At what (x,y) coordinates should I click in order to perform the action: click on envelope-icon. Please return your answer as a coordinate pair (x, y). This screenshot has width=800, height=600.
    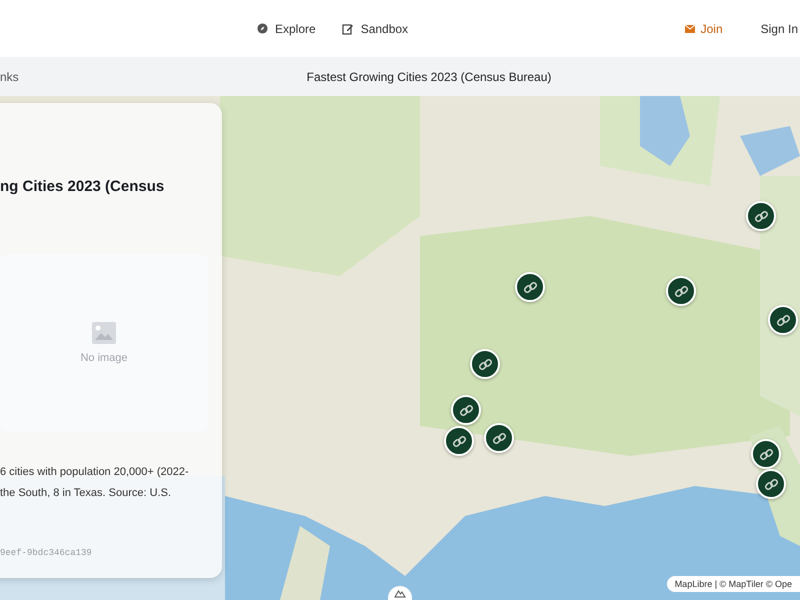
    Looking at the image, I should click on (689, 28).